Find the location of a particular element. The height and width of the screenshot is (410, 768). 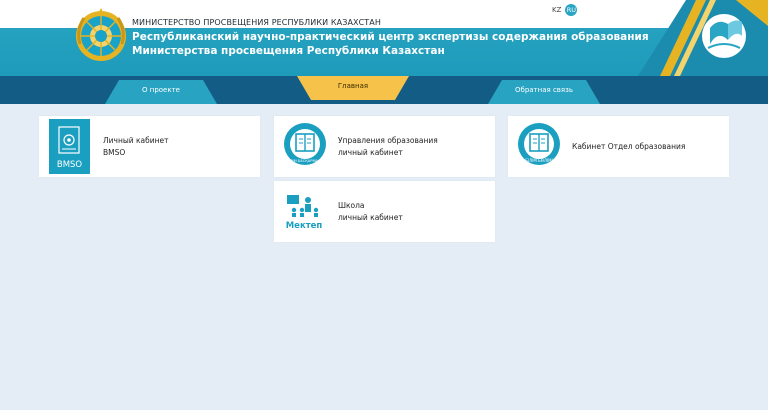

card-education-office: БІЛІМ БӨЛІМІ Кабинет Отдел образования is located at coordinates (618, 146).